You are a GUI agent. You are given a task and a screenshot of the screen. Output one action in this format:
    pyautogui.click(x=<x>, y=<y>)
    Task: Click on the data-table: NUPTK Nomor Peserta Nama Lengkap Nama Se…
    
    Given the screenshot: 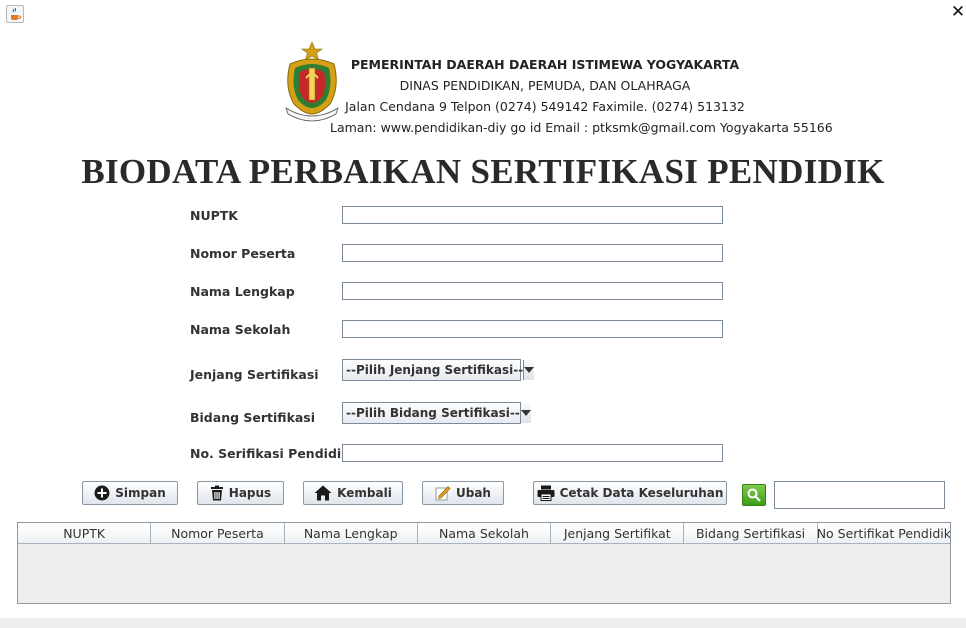 What is the action you would take?
    pyautogui.click(x=484, y=563)
    